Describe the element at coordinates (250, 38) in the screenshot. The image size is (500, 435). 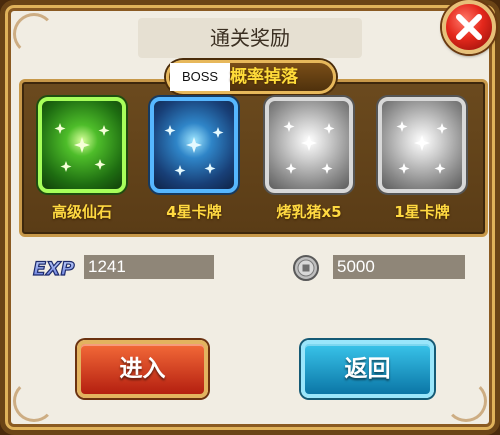
I see `dialog-title: 通关奖励` at that location.